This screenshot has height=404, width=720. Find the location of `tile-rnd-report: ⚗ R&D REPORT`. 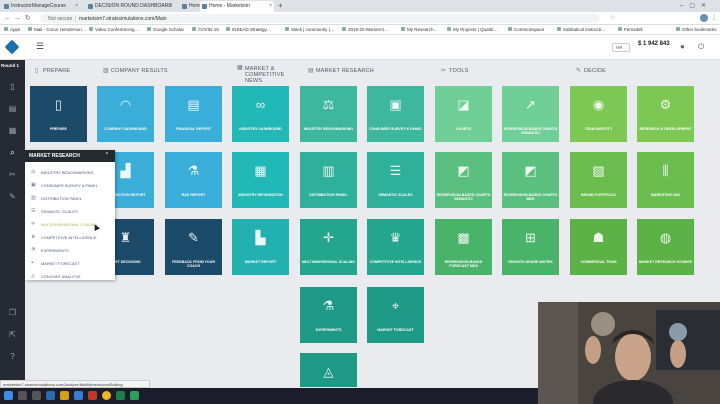

tile-rnd-report: ⚗ R&D REPORT is located at coordinates (193, 180).